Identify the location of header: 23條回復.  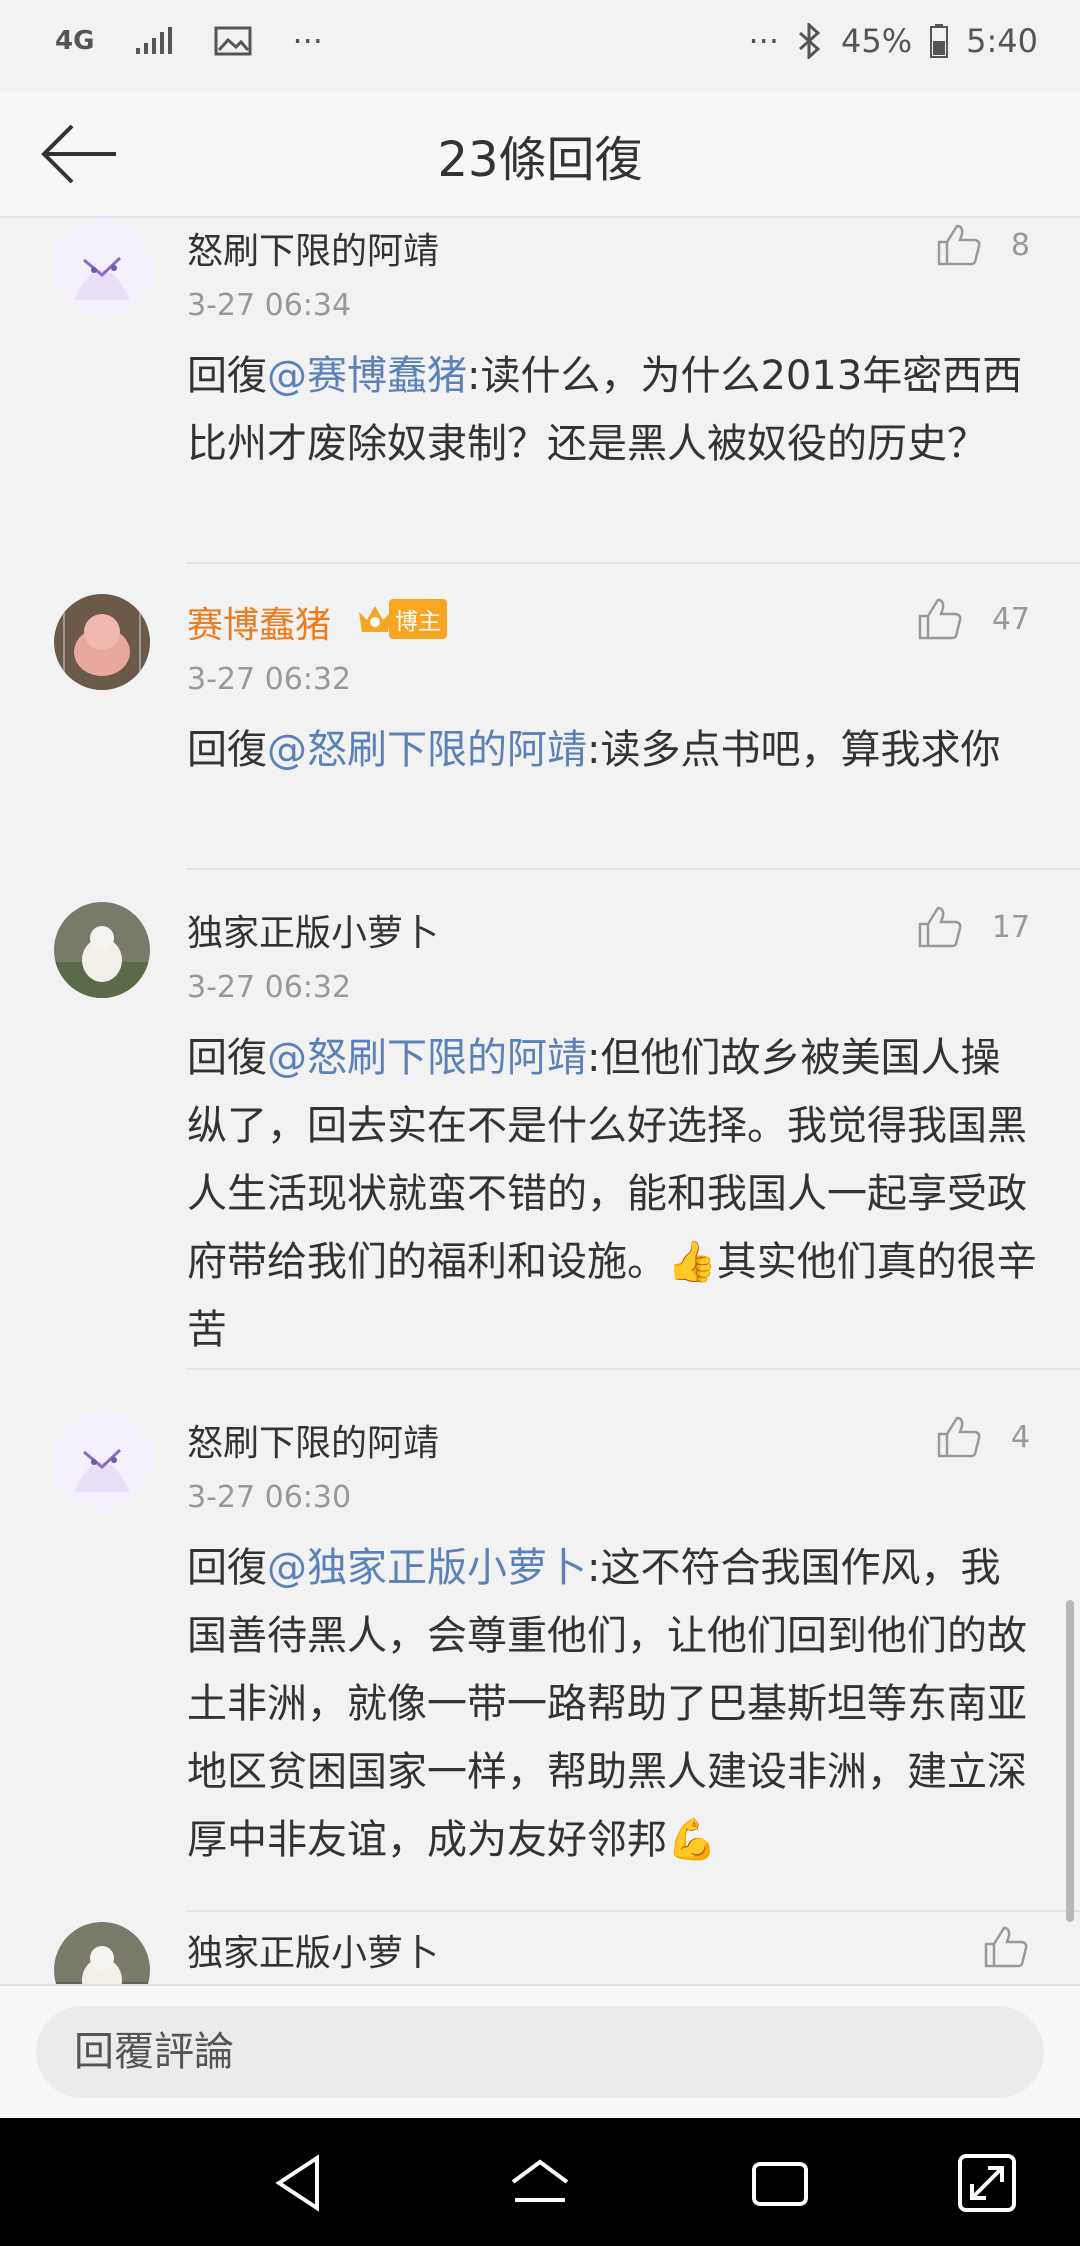
(540, 155).